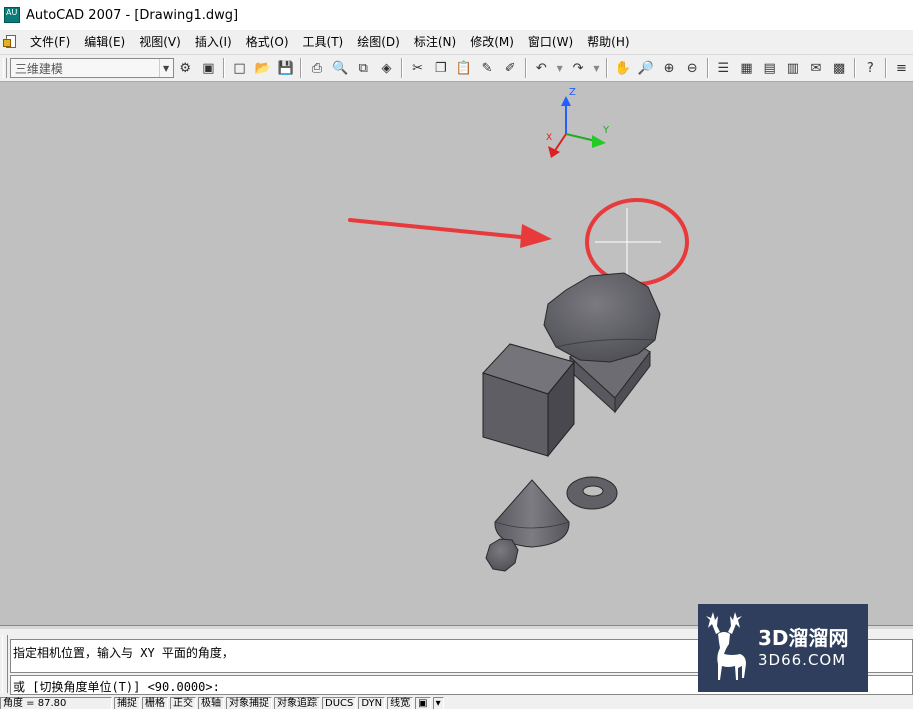  I want to click on menu-dimension: 标注(N), so click(435, 42).